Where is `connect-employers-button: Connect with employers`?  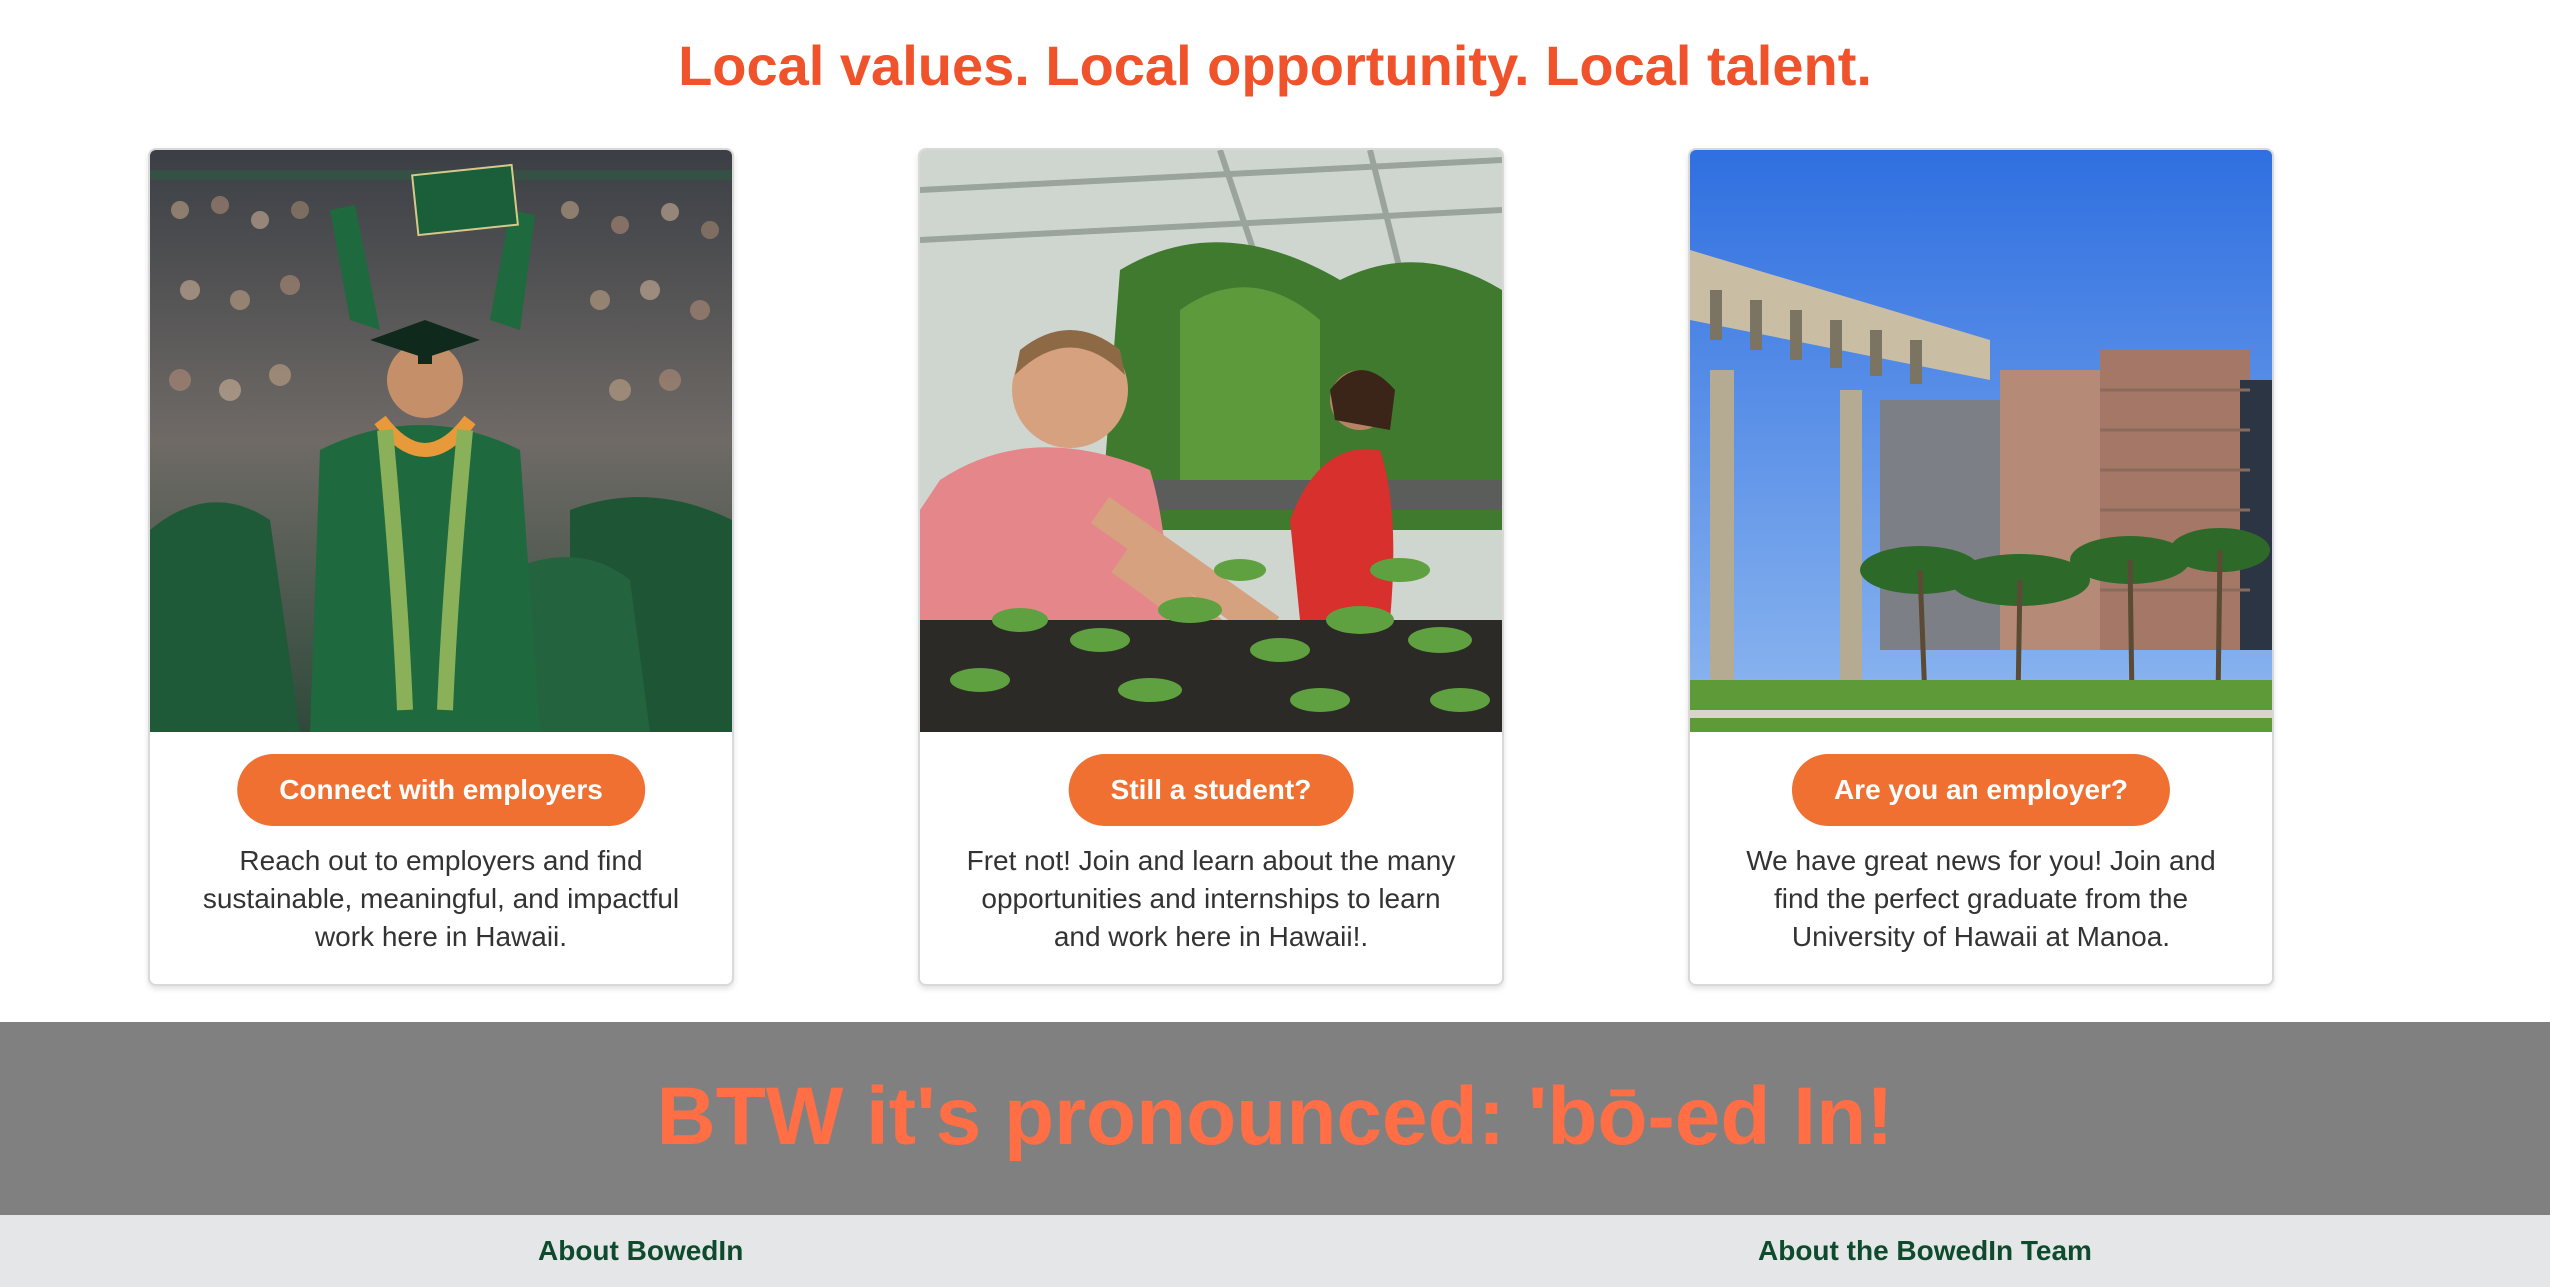
connect-employers-button: Connect with employers is located at coordinates (441, 790).